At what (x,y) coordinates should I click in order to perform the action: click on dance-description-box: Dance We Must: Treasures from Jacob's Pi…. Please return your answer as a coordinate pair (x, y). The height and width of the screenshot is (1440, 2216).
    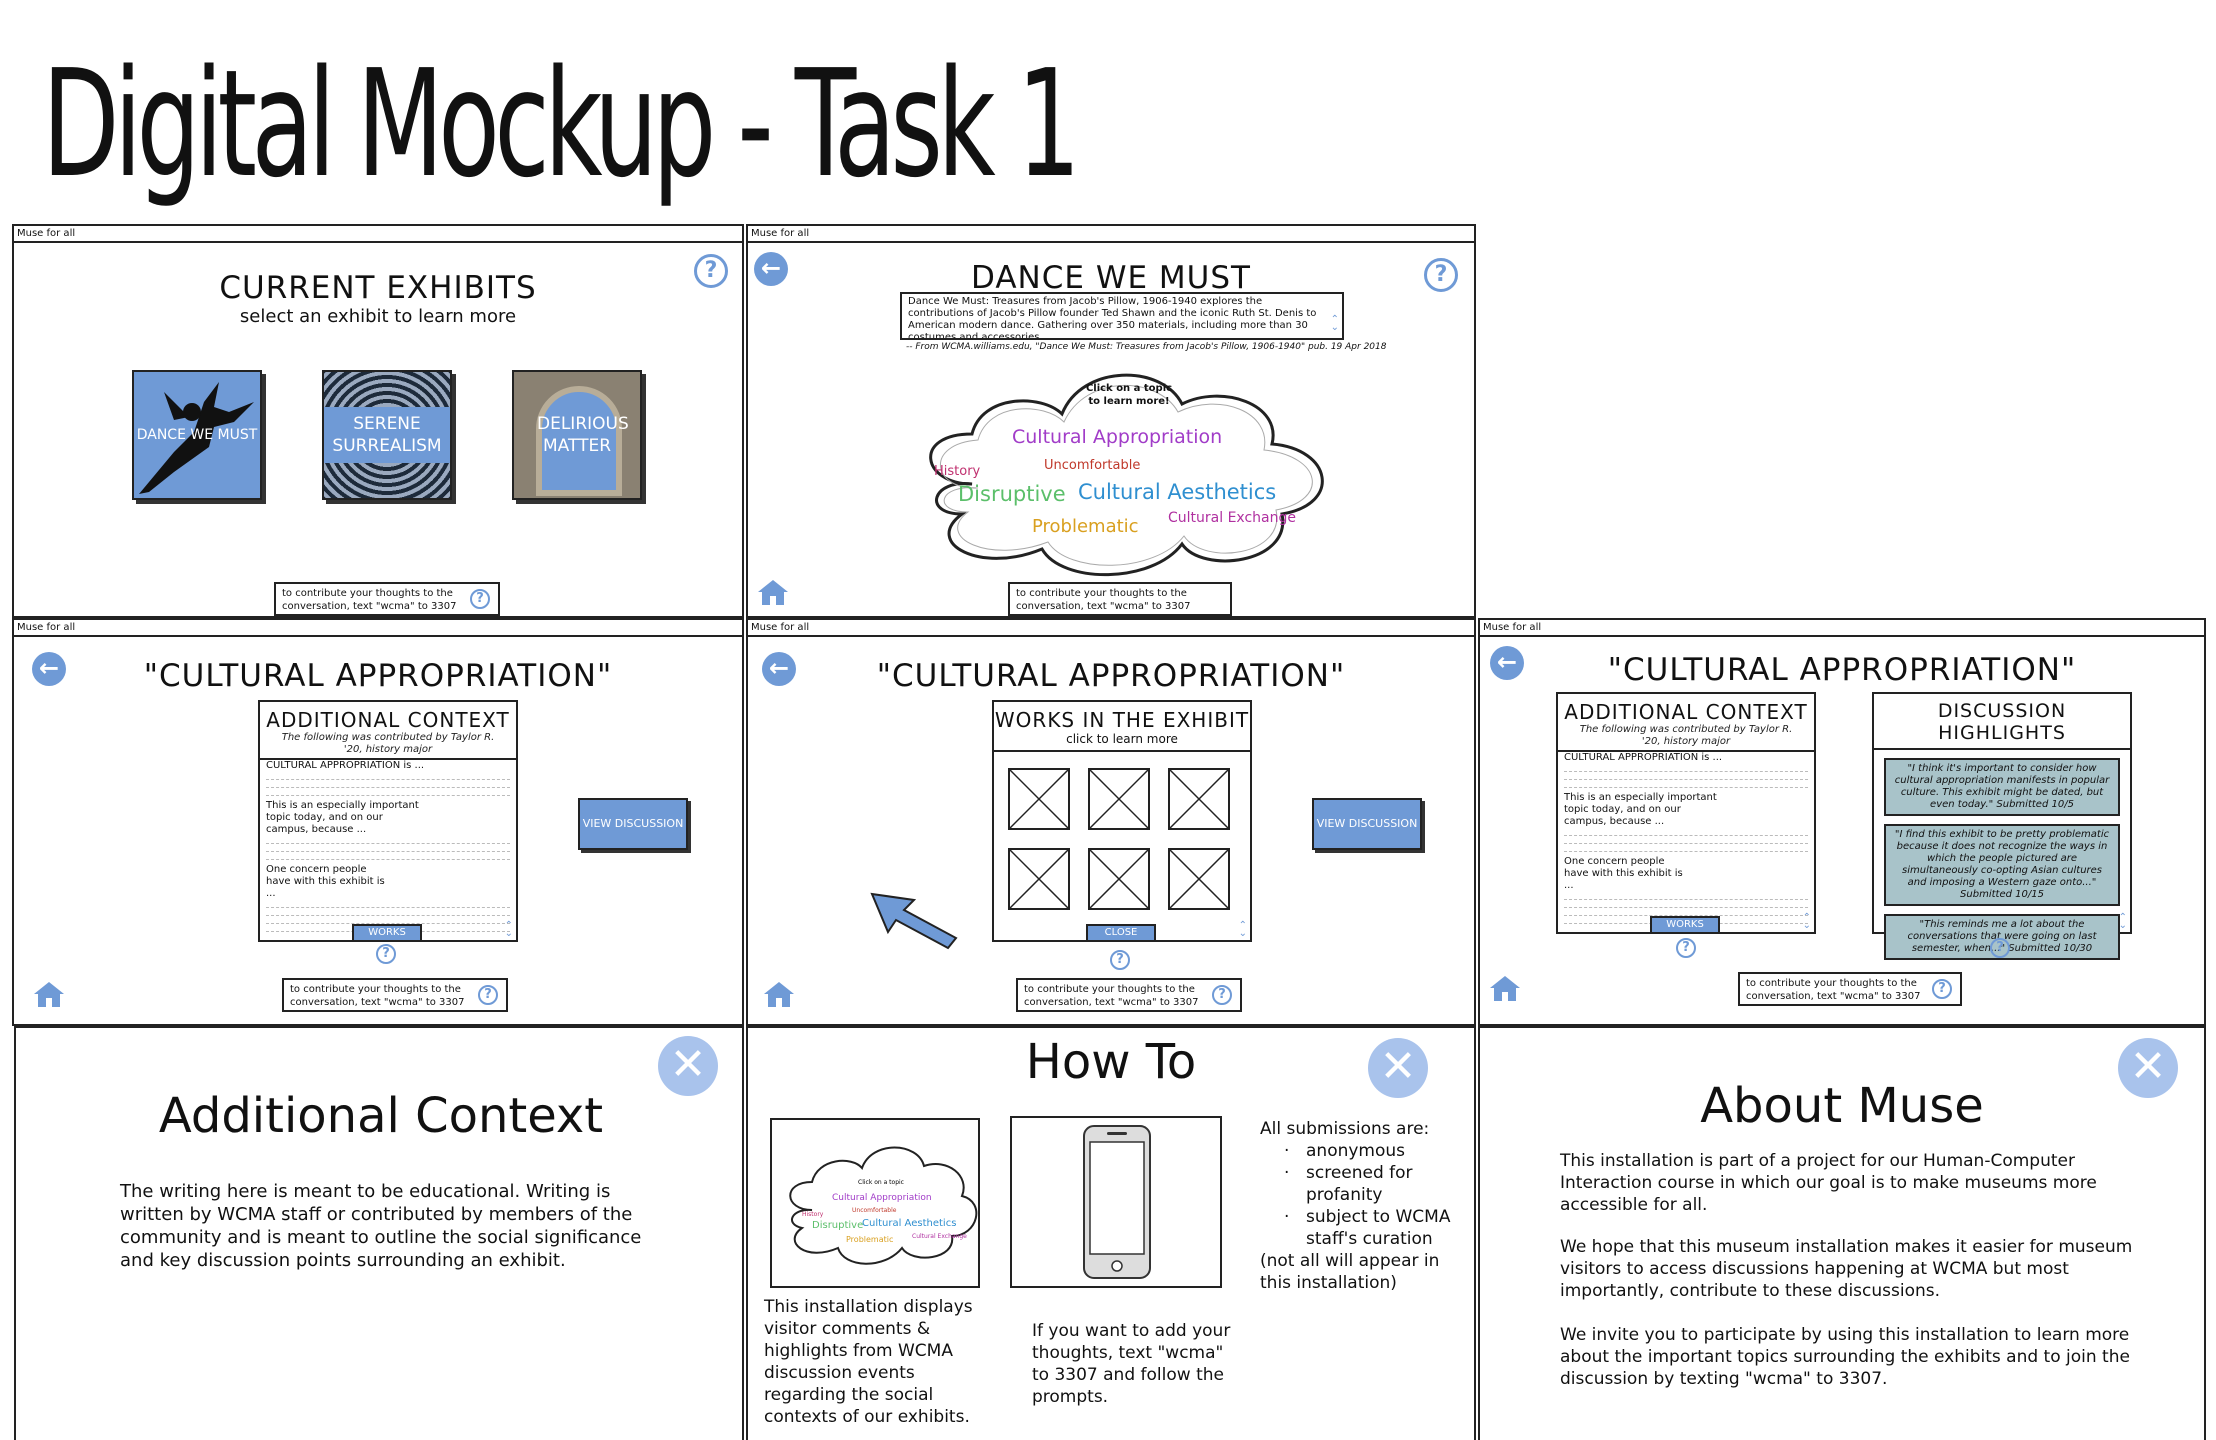
    Looking at the image, I should click on (1122, 316).